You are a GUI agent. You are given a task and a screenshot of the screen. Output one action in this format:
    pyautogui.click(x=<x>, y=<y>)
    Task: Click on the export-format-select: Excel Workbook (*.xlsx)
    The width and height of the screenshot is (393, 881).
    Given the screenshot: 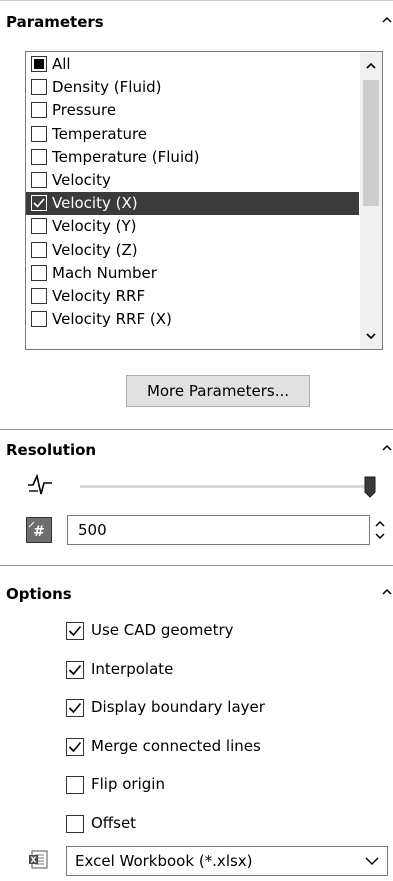 What is the action you would take?
    pyautogui.click(x=227, y=861)
    